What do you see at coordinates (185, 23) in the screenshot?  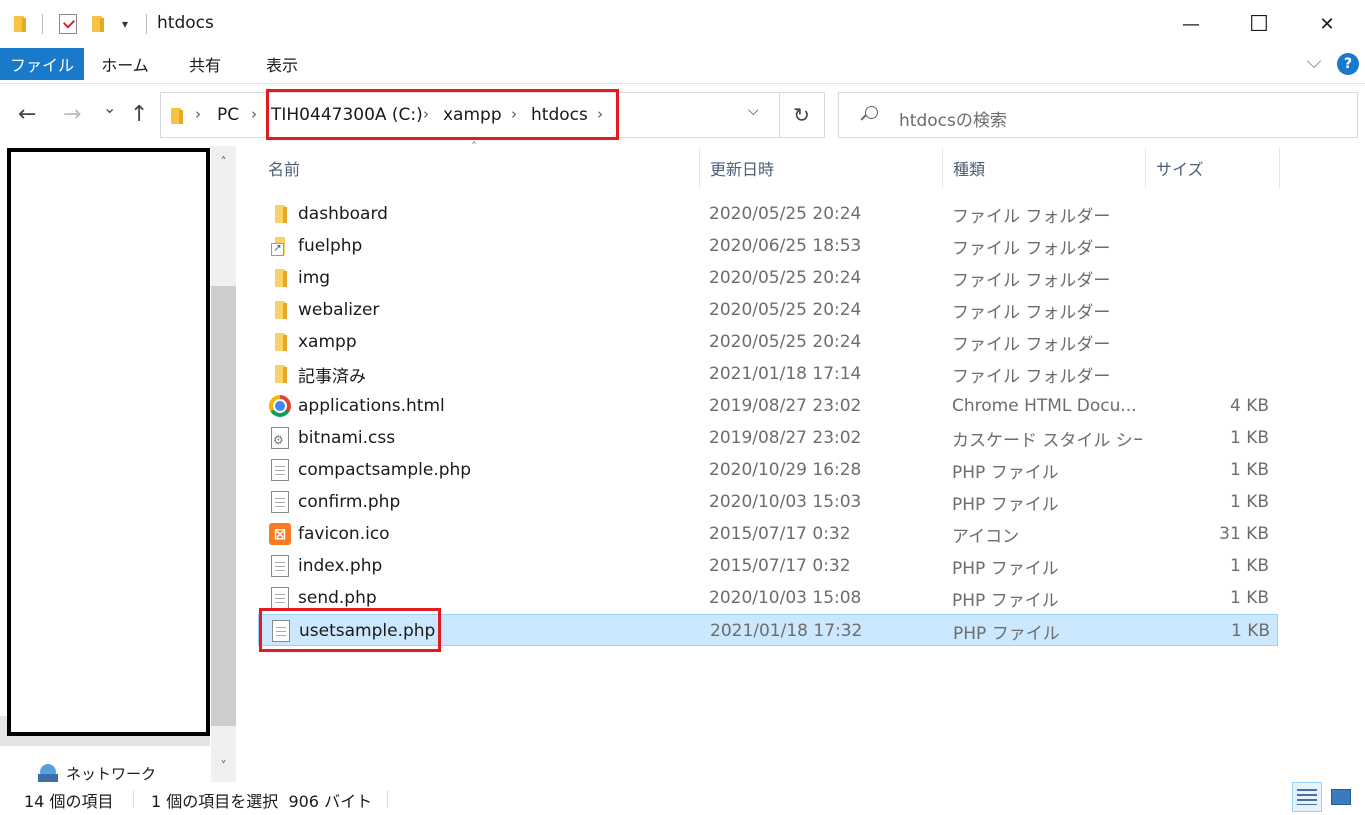 I see `window-title: htdocs` at bounding box center [185, 23].